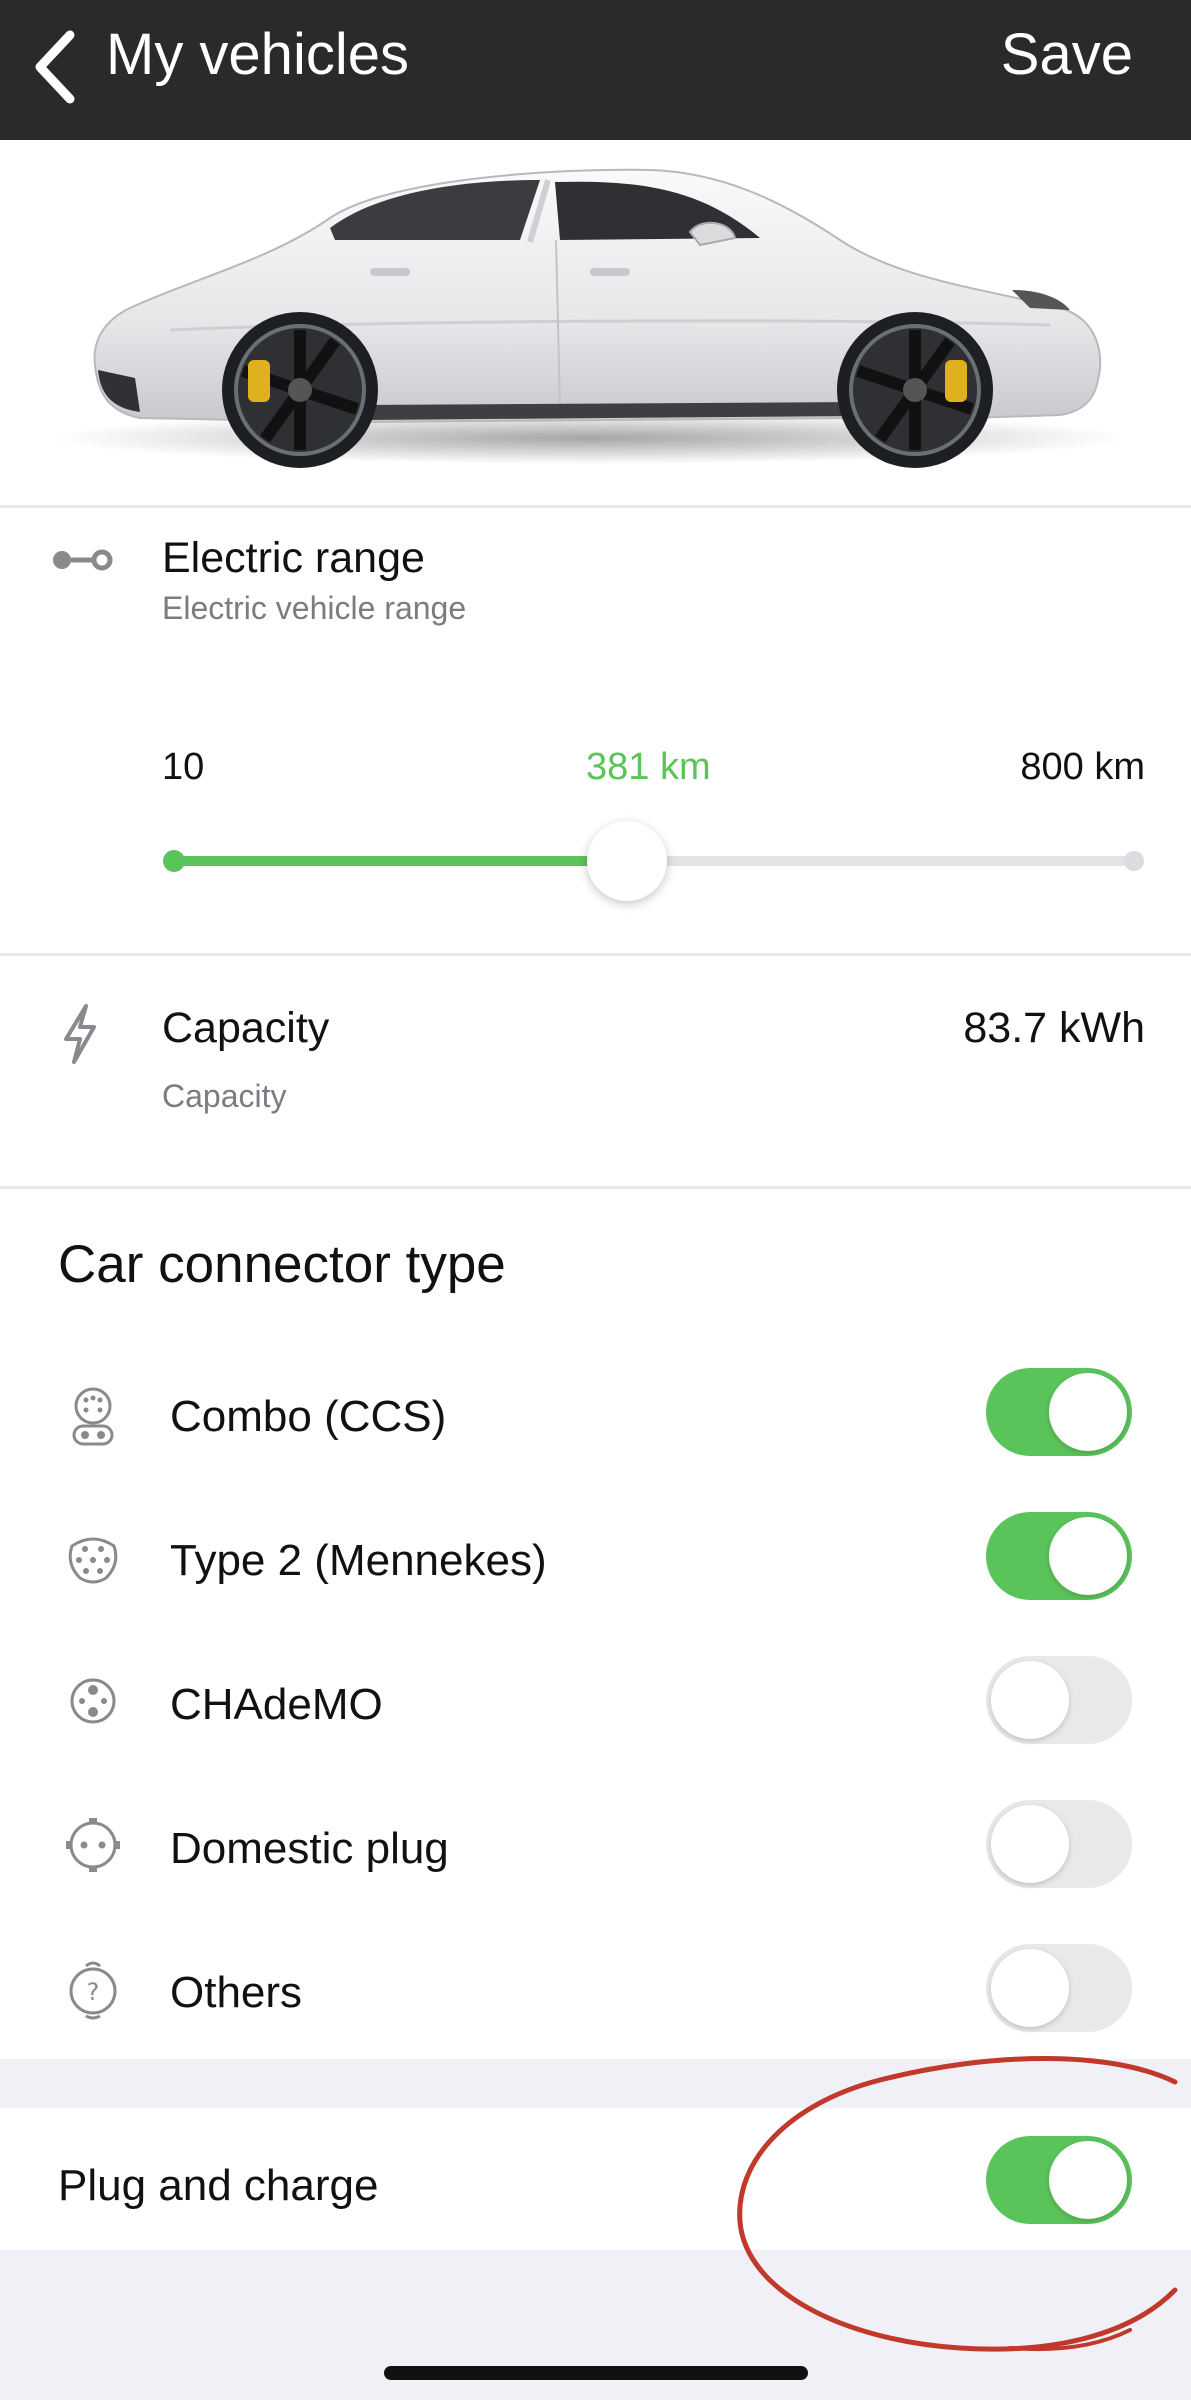 Image resolution: width=1191 pixels, height=2400 pixels. I want to click on nav-bar: My vehicles Save, so click(595, 70).